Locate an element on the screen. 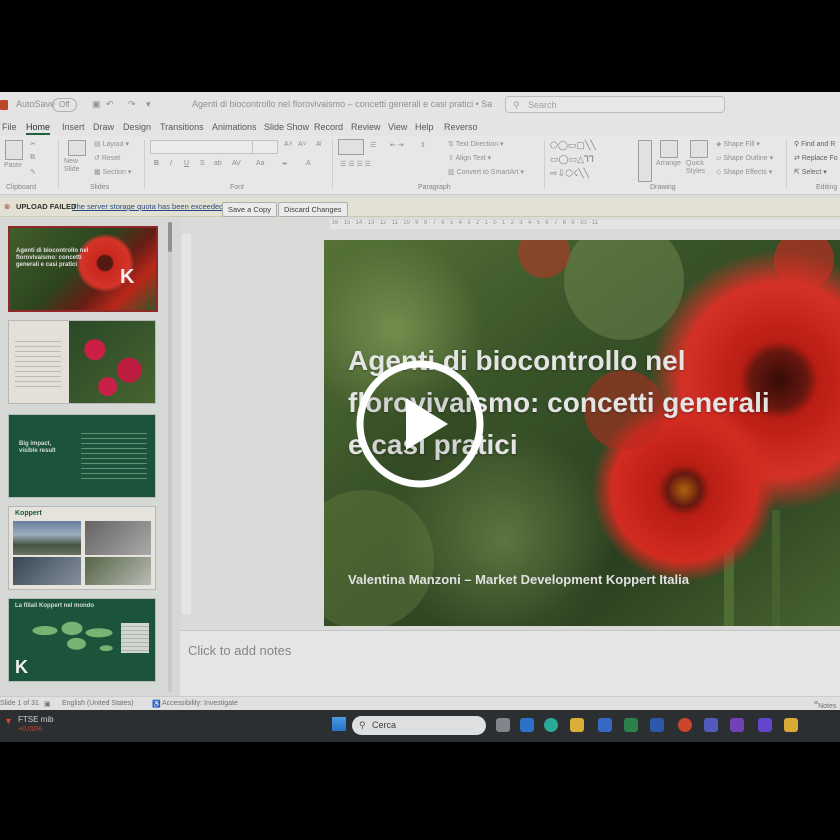 The image size is (840, 840). scrollbar-thumb is located at coordinates (170, 237).